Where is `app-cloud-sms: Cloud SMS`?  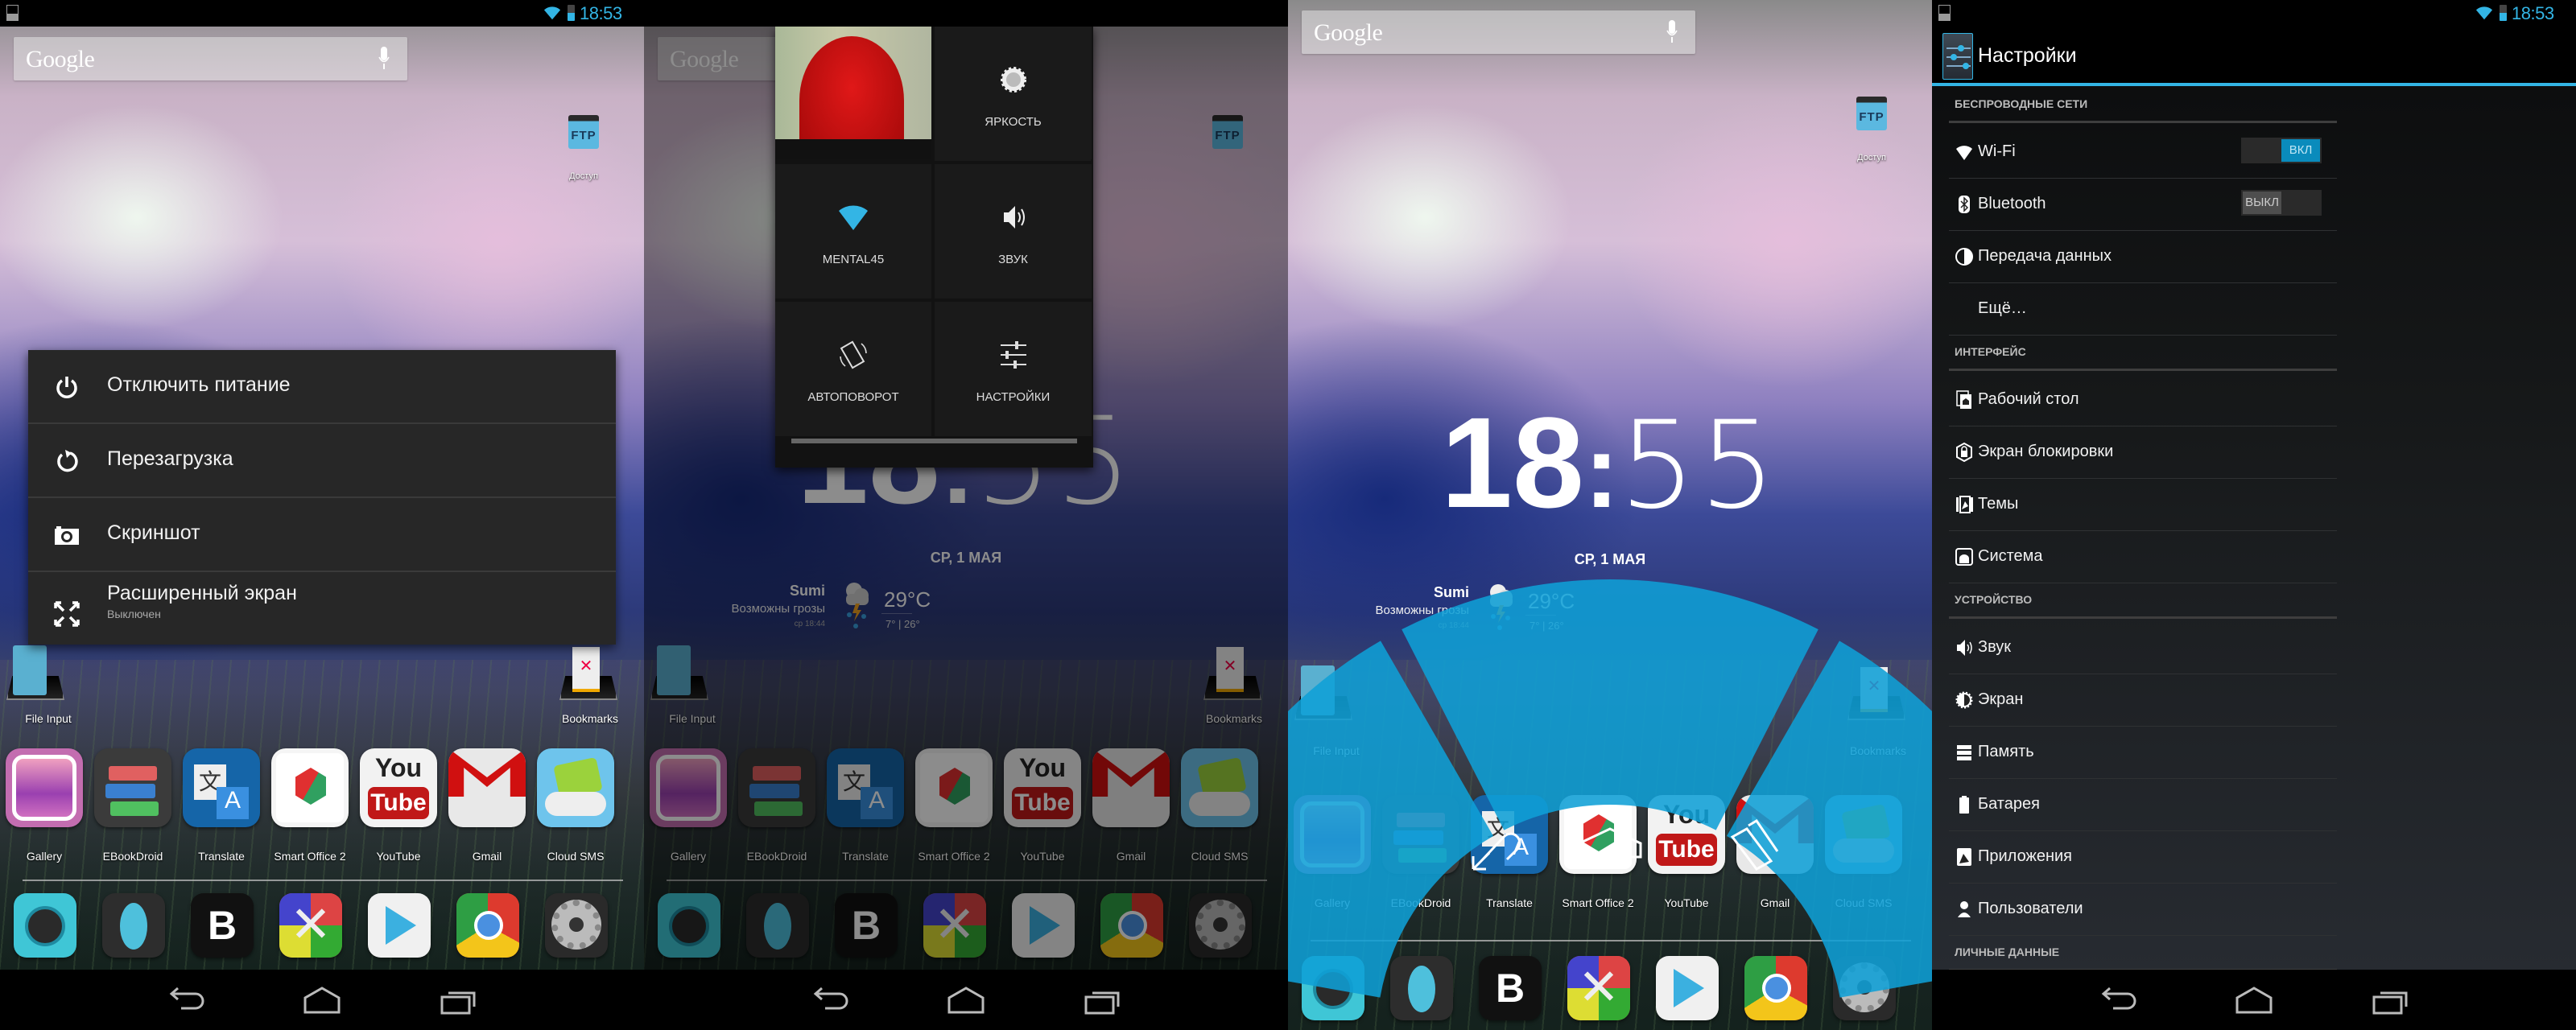
app-cloud-sms: Cloud SMS is located at coordinates (575, 805).